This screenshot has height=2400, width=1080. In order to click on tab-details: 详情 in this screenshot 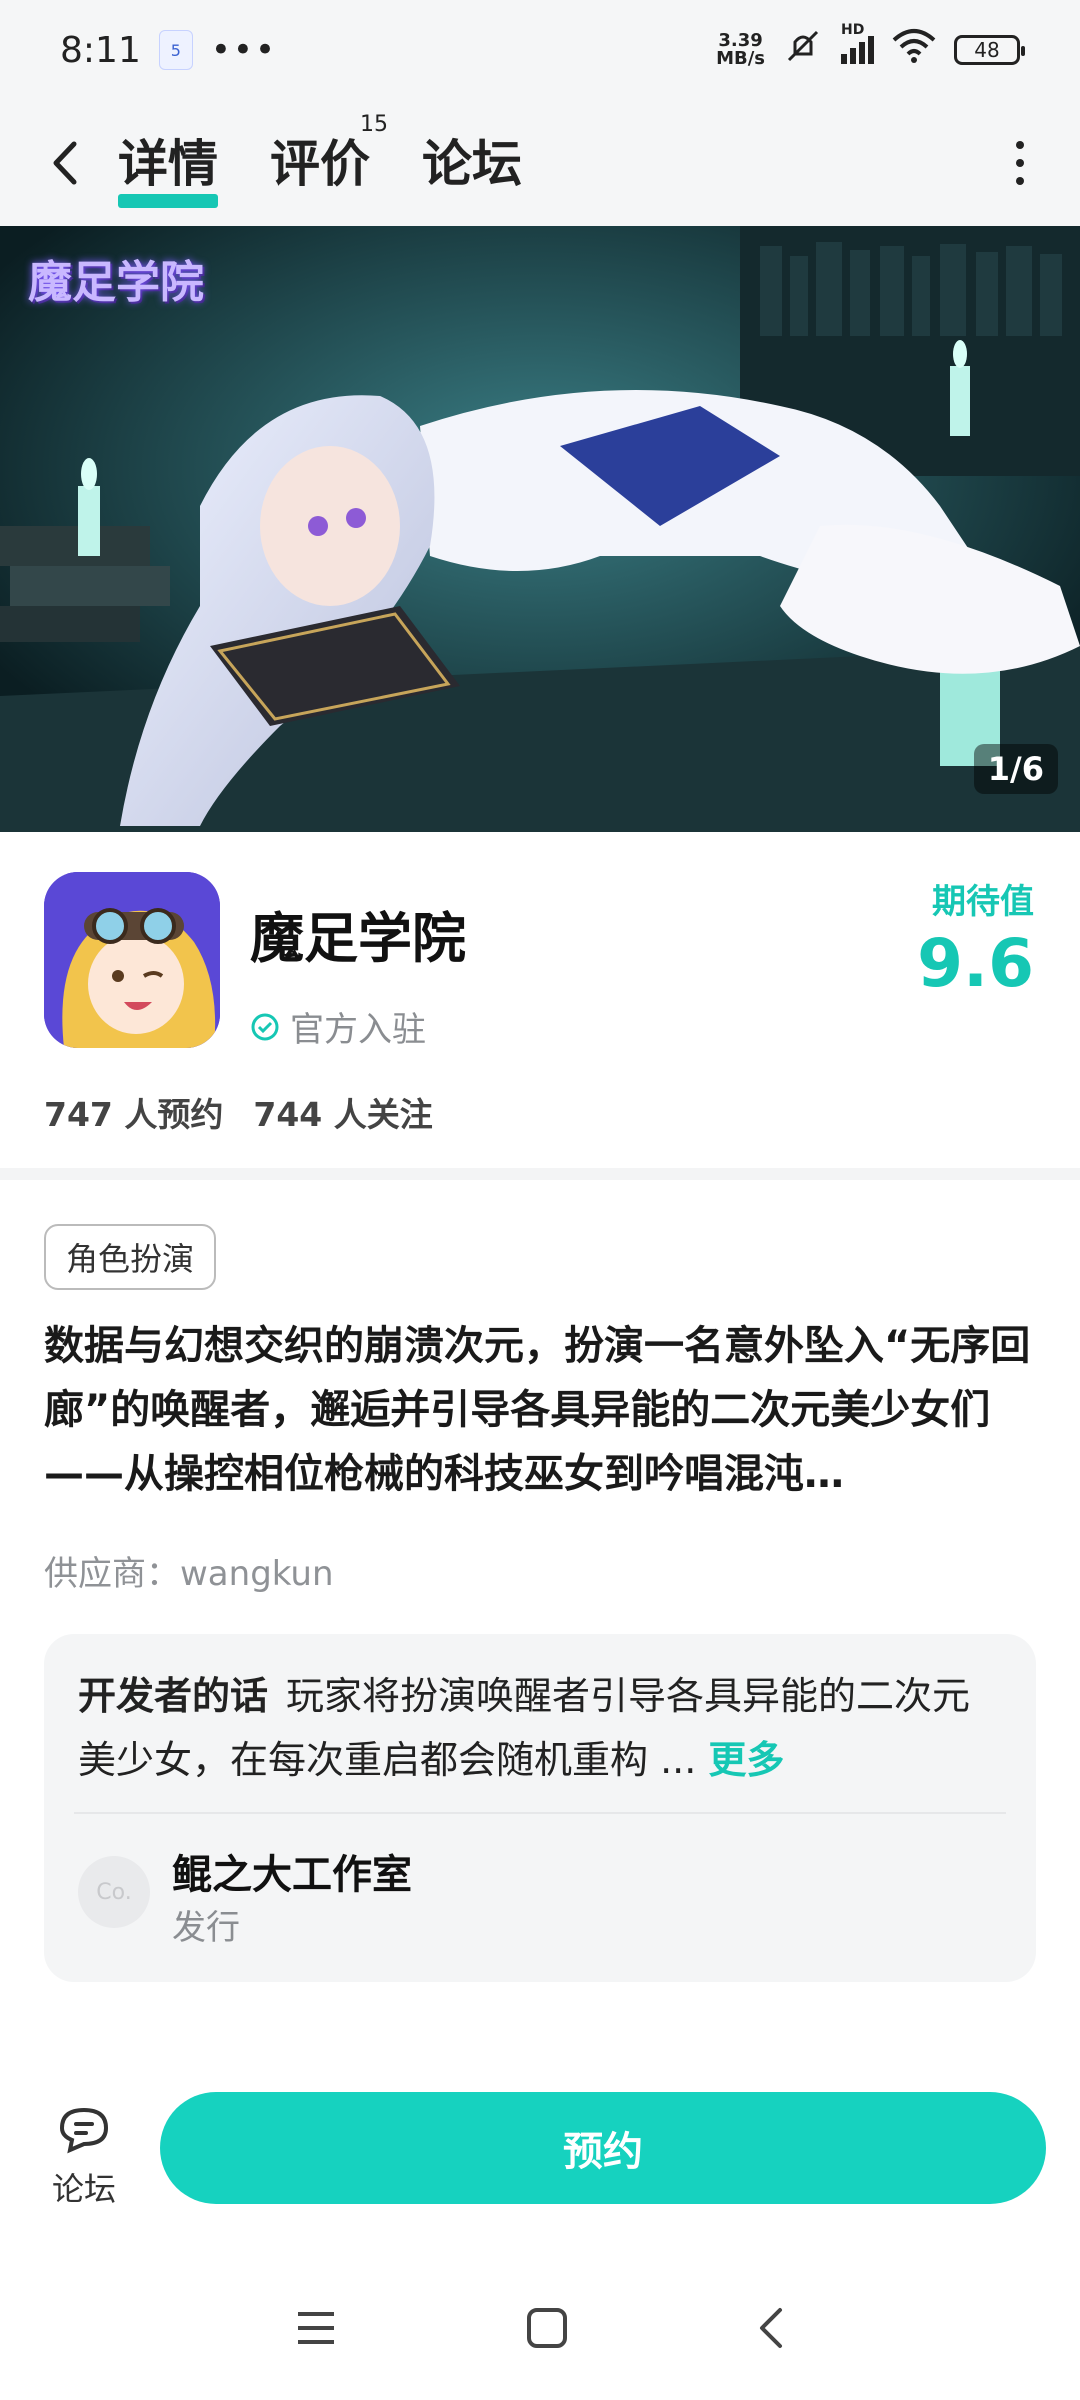, I will do `click(168, 166)`.